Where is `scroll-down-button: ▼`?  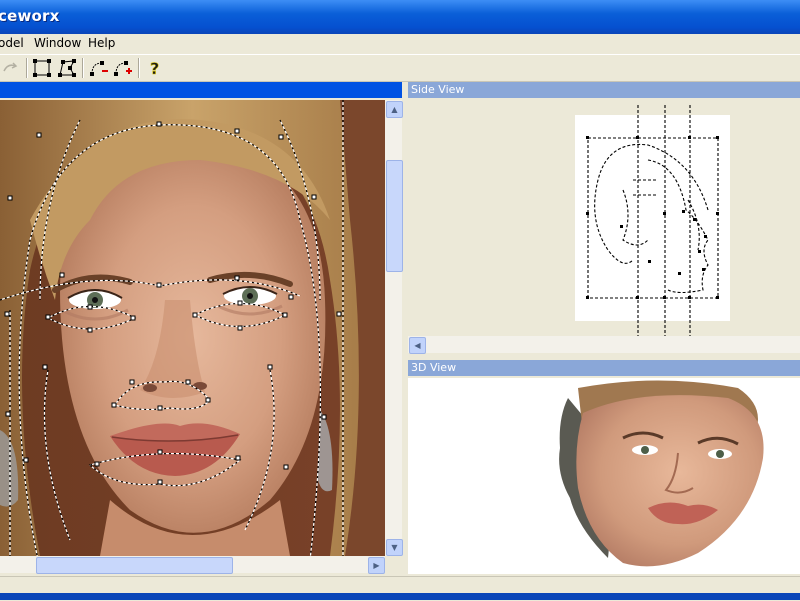 scroll-down-button: ▼ is located at coordinates (394, 547).